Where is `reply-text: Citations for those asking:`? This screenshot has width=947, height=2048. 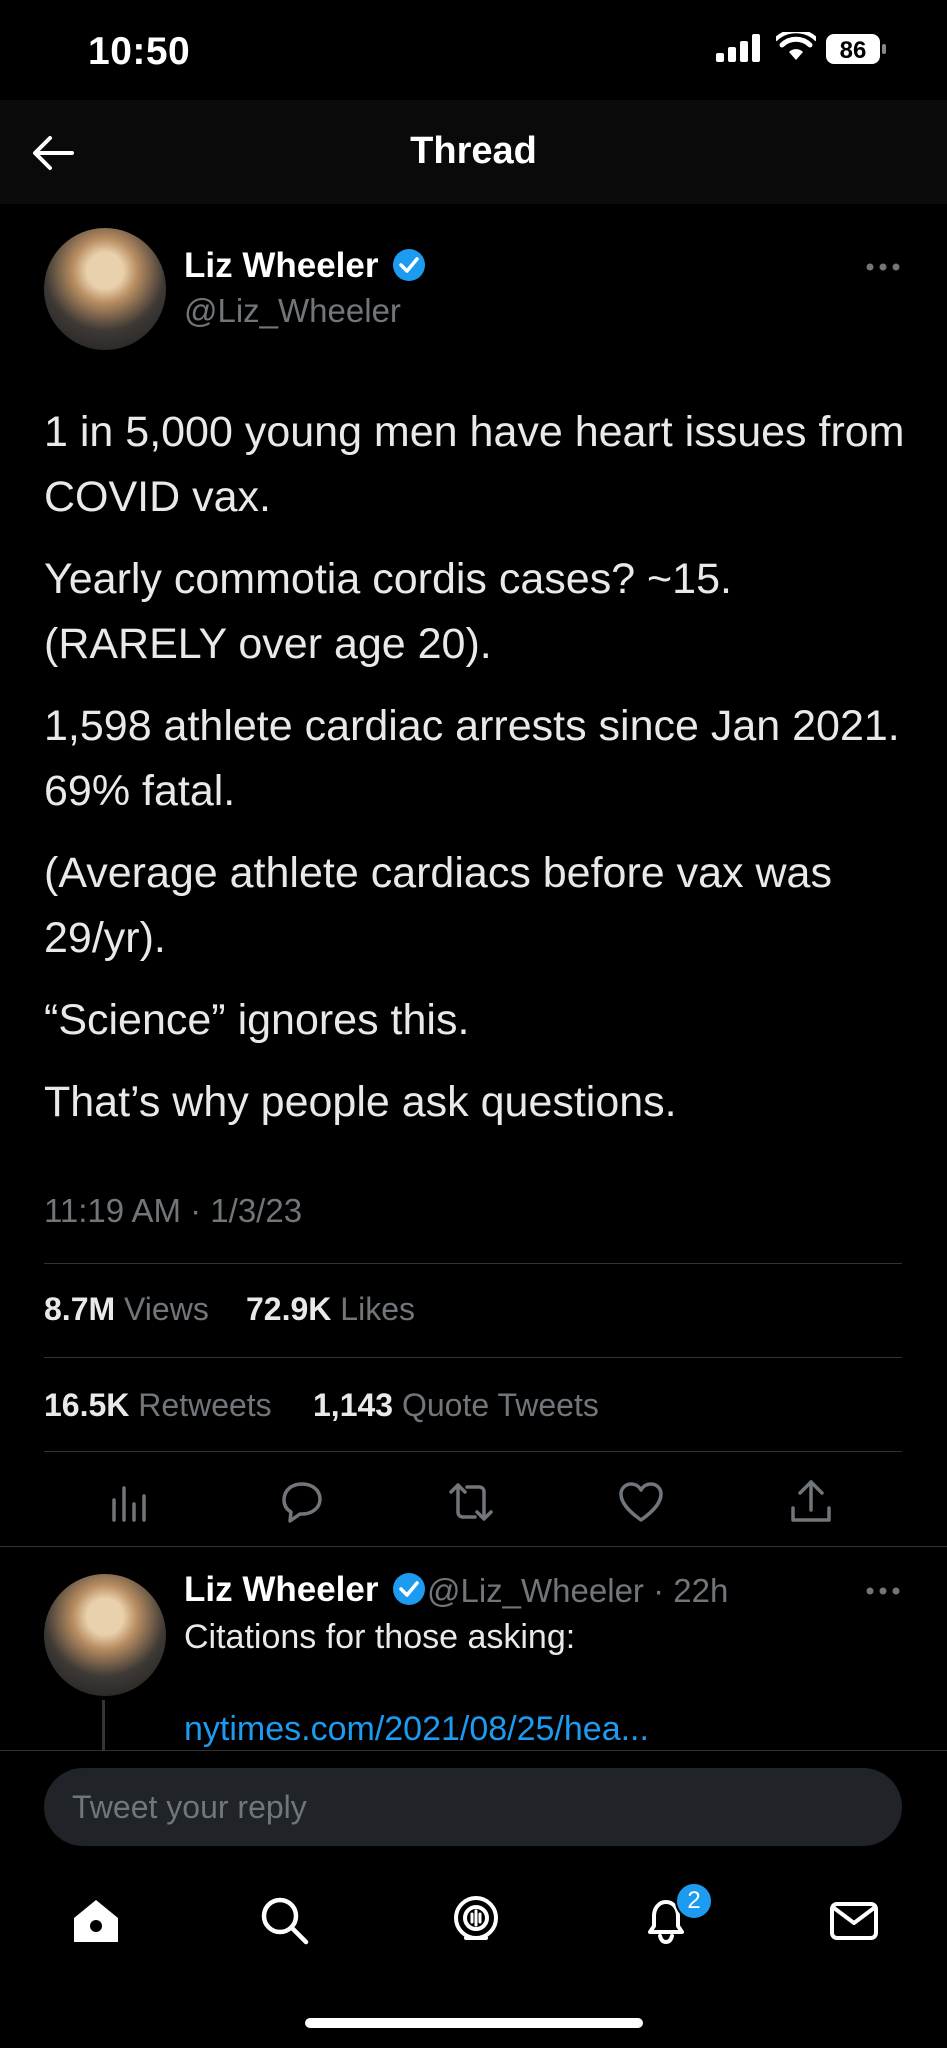
reply-text: Citations for those asking: is located at coordinates (380, 1637).